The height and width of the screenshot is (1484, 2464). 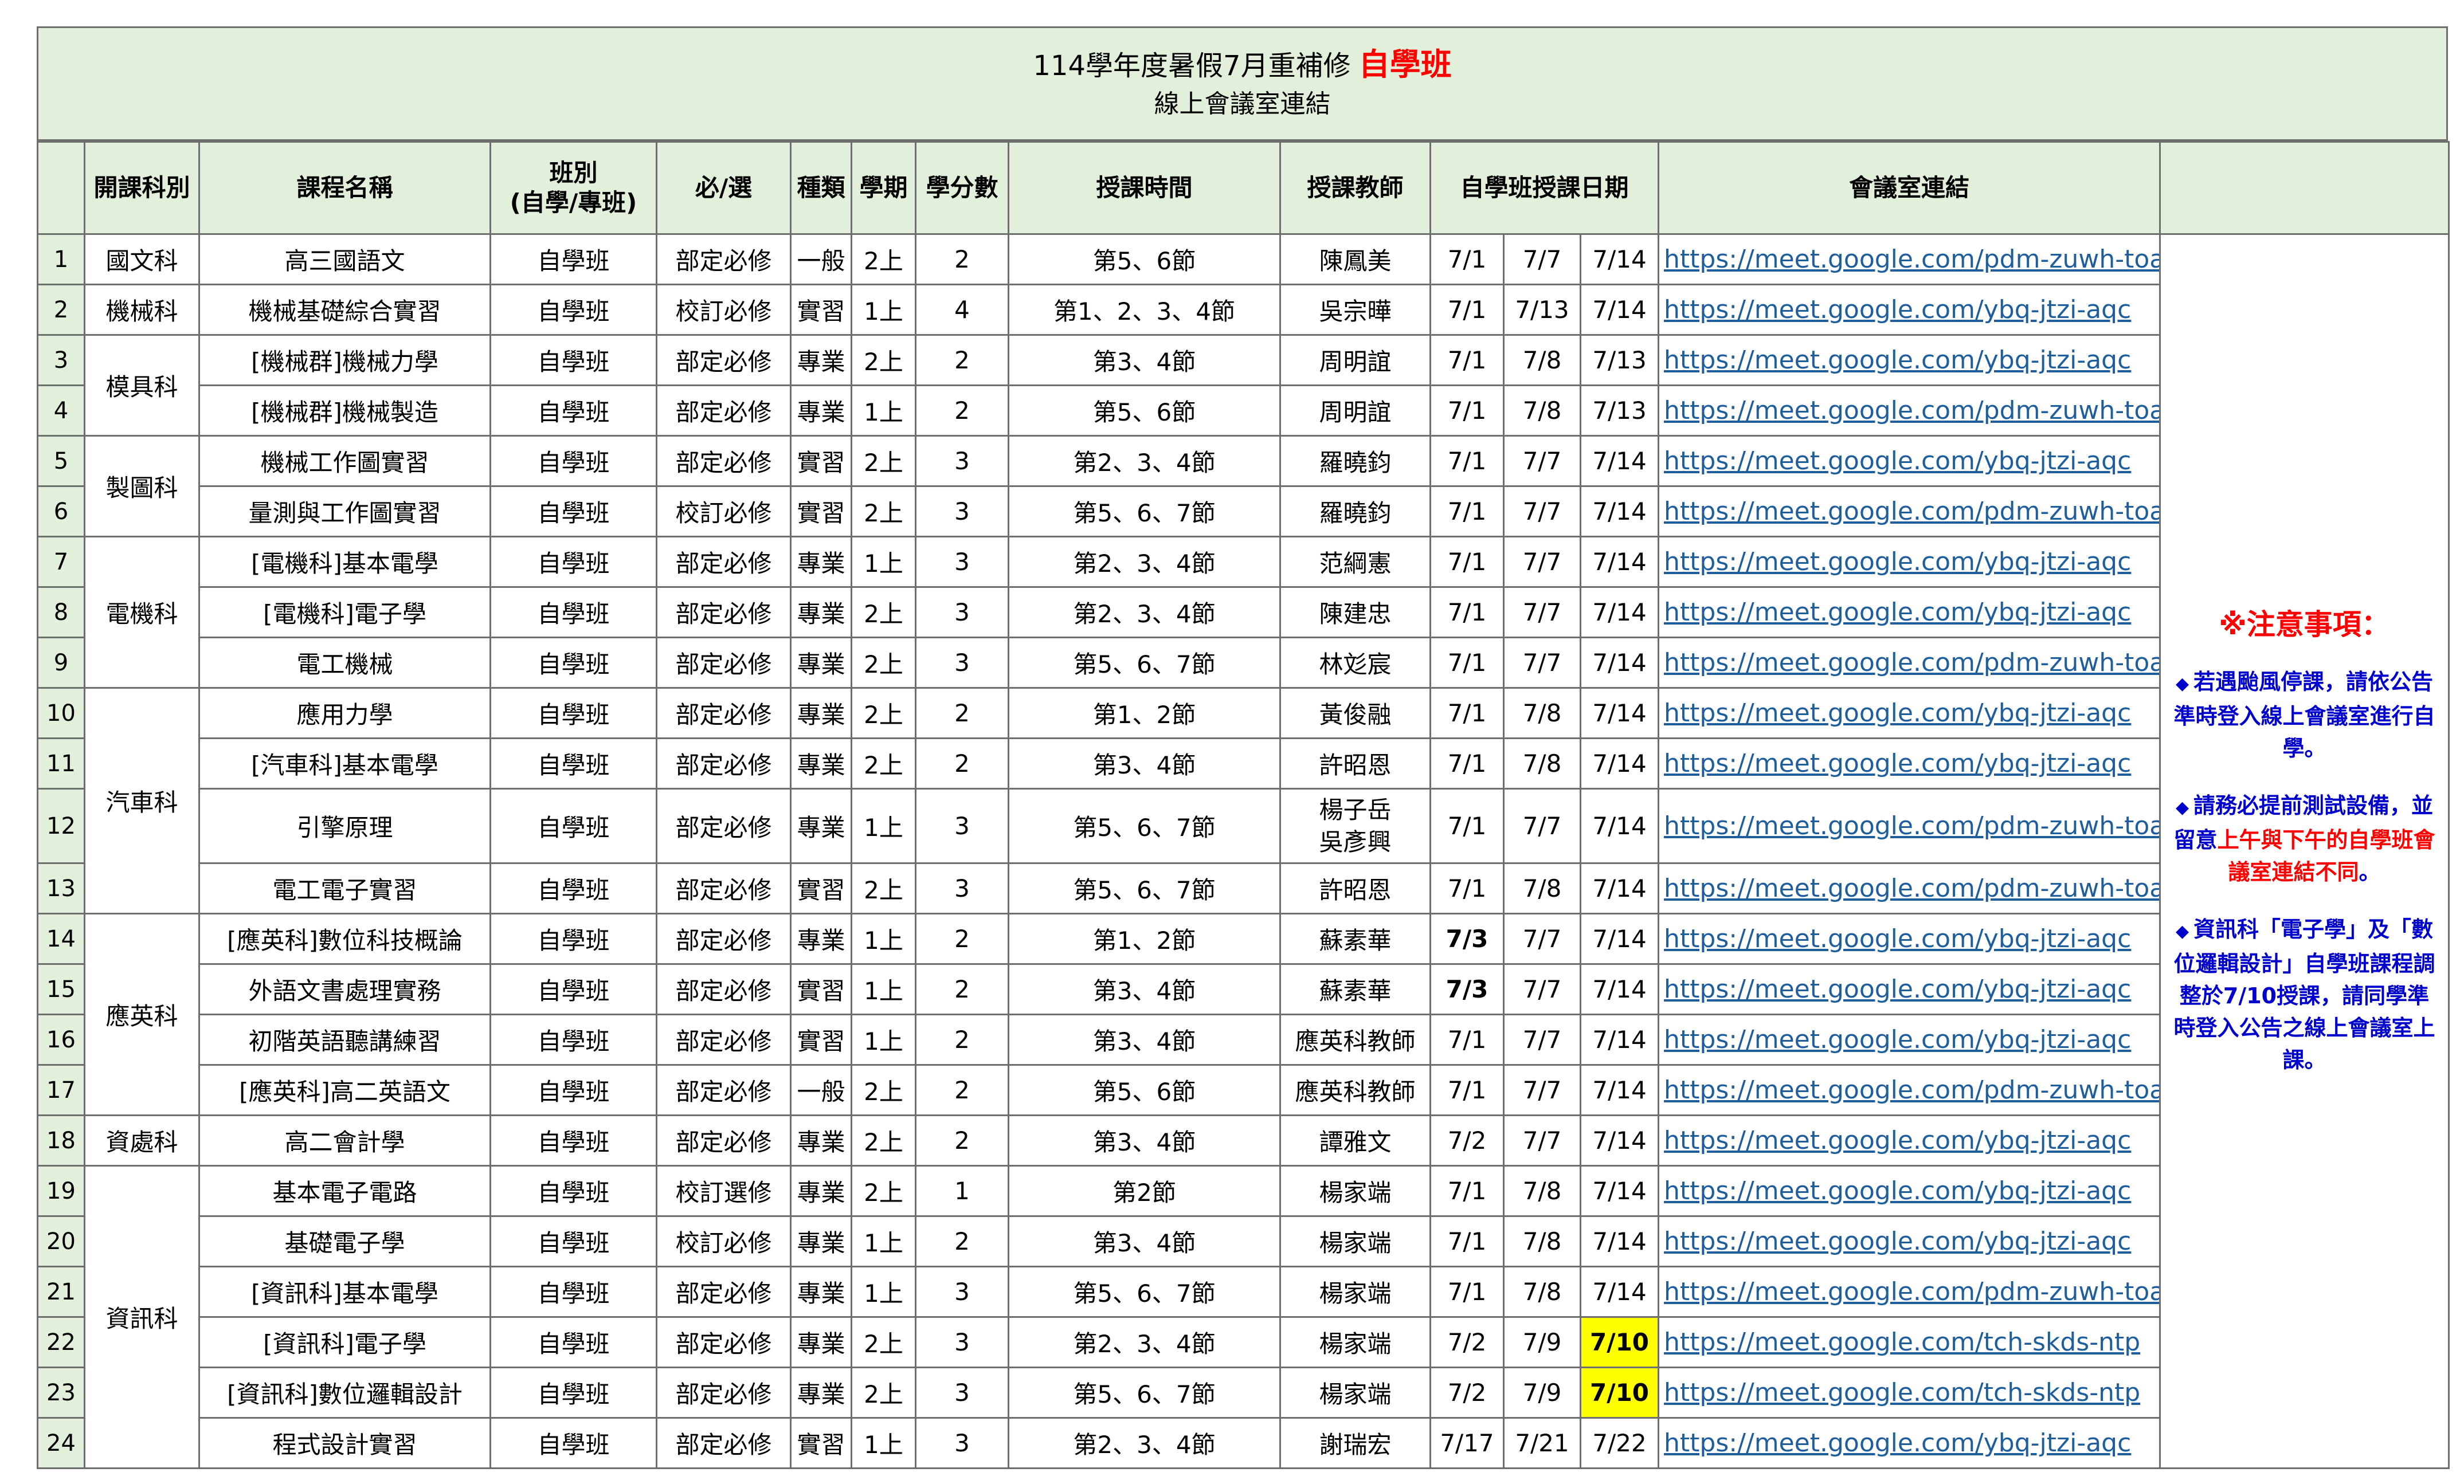 I want to click on category-cell: 實習, so click(x=821, y=1443).